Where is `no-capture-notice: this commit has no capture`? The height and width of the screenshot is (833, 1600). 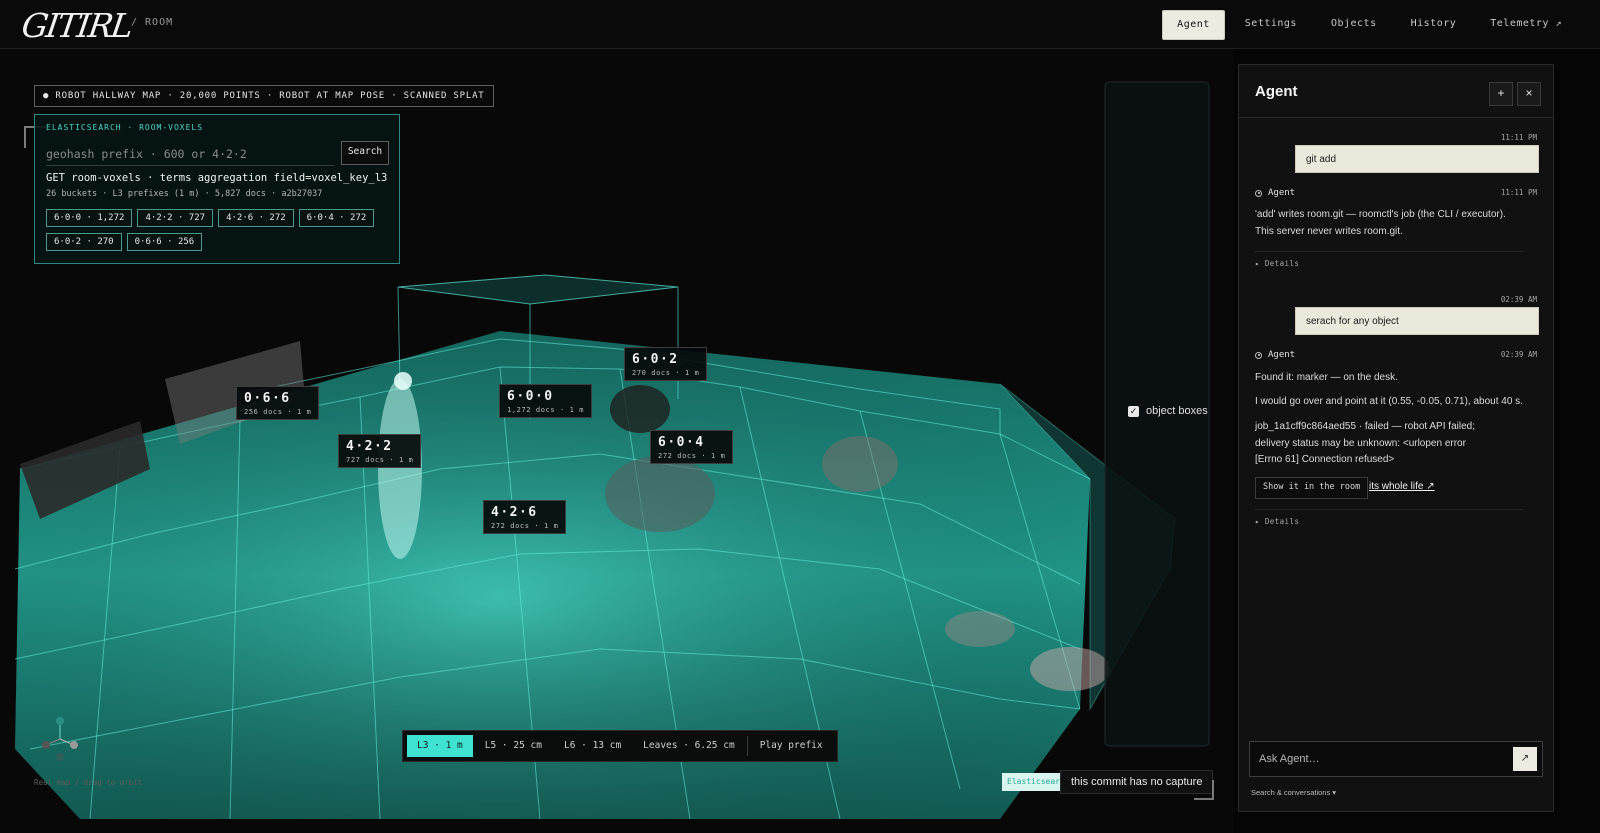 no-capture-notice: this commit has no capture is located at coordinates (1137, 782).